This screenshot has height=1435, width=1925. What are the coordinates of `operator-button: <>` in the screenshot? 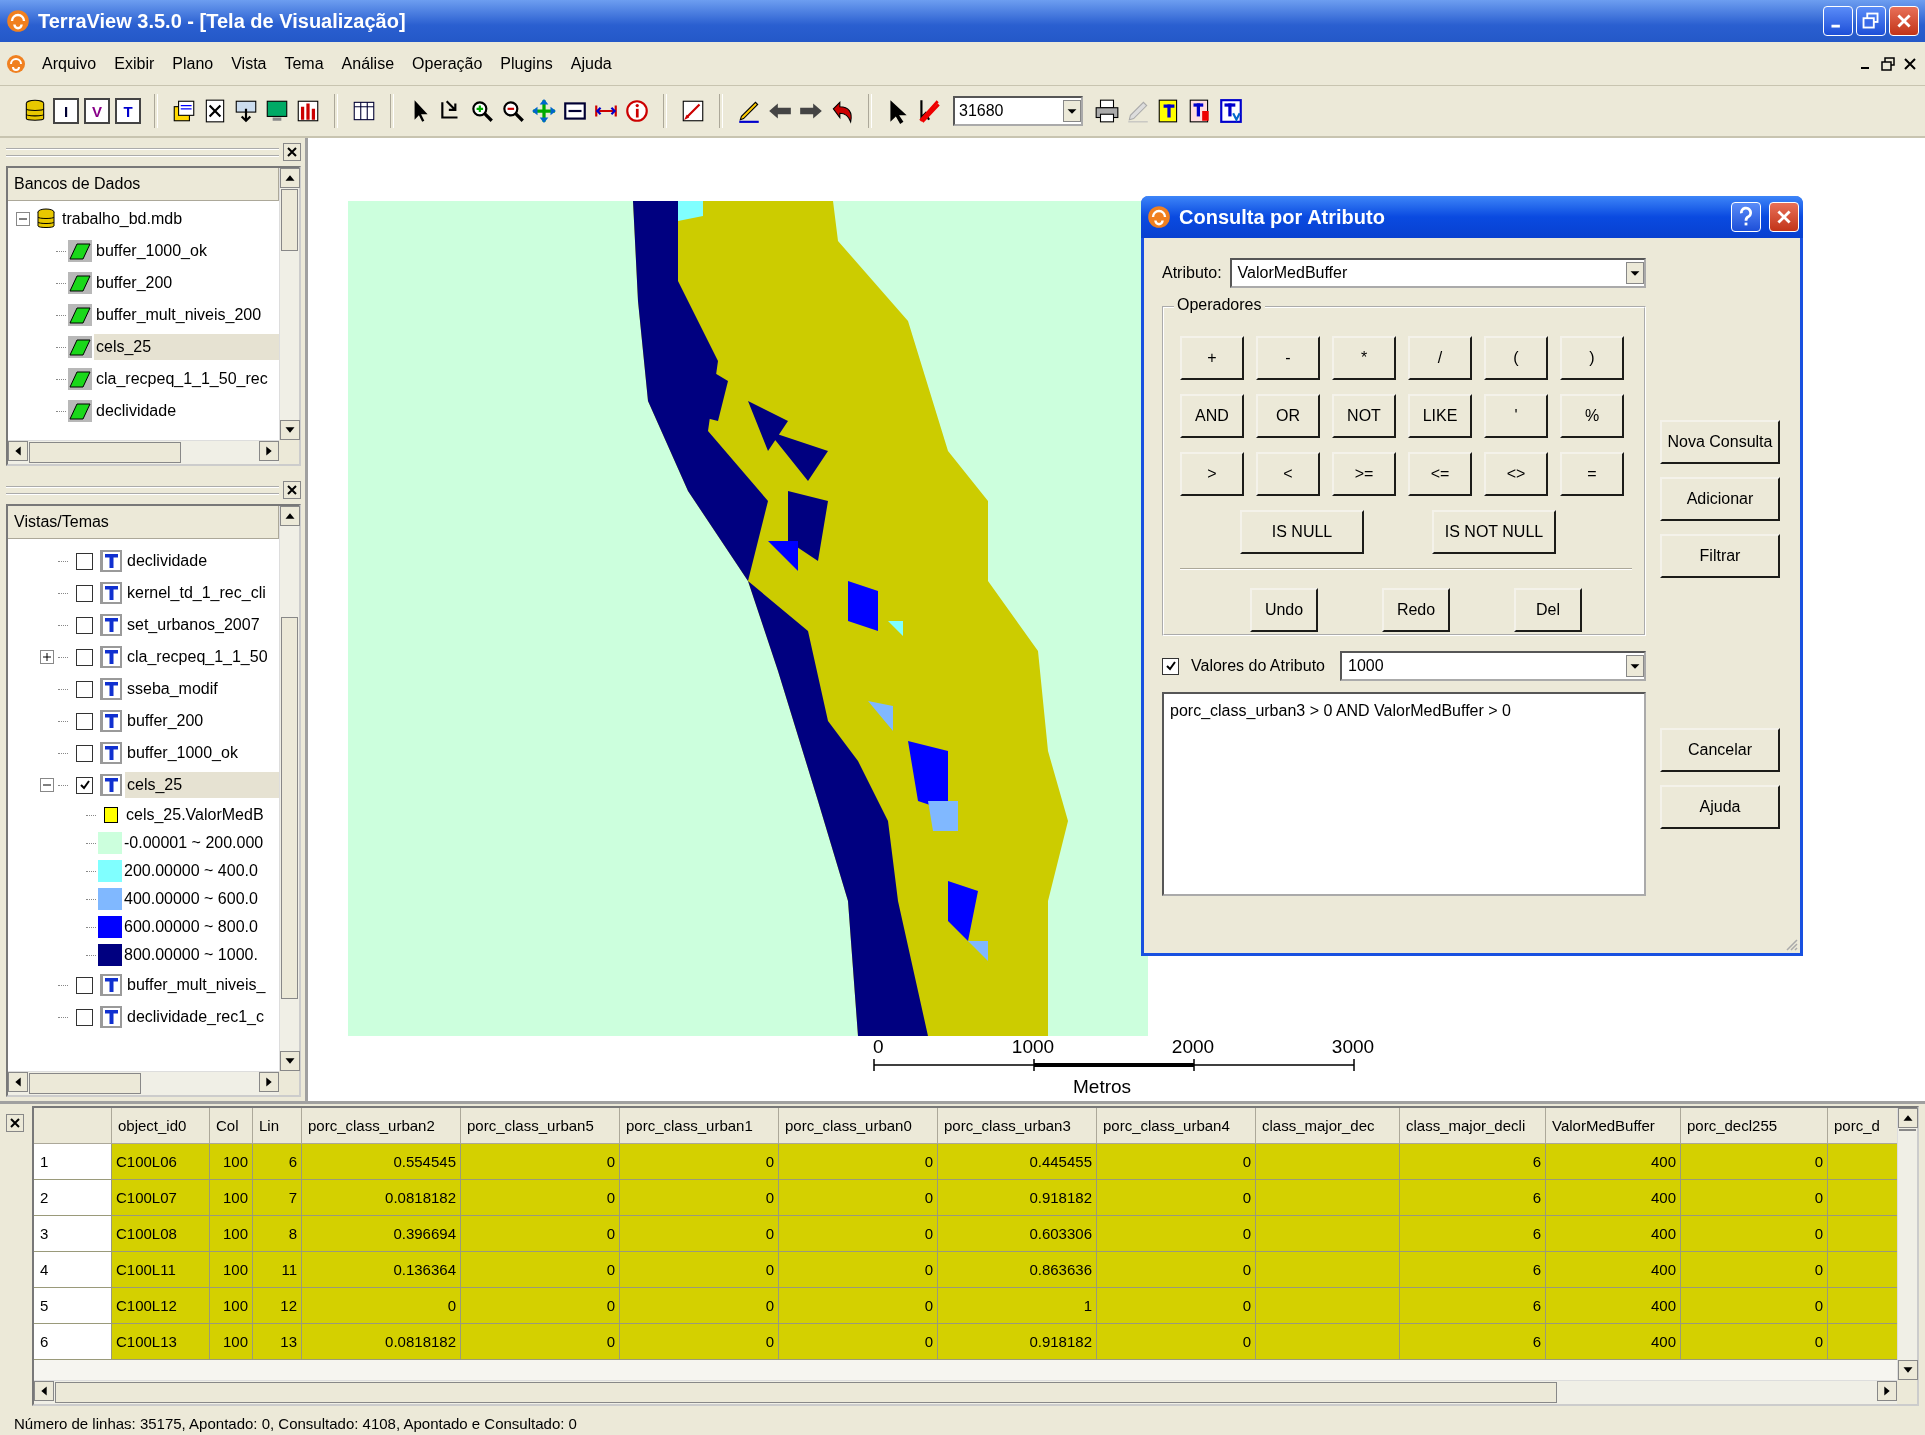 It's located at (1516, 474).